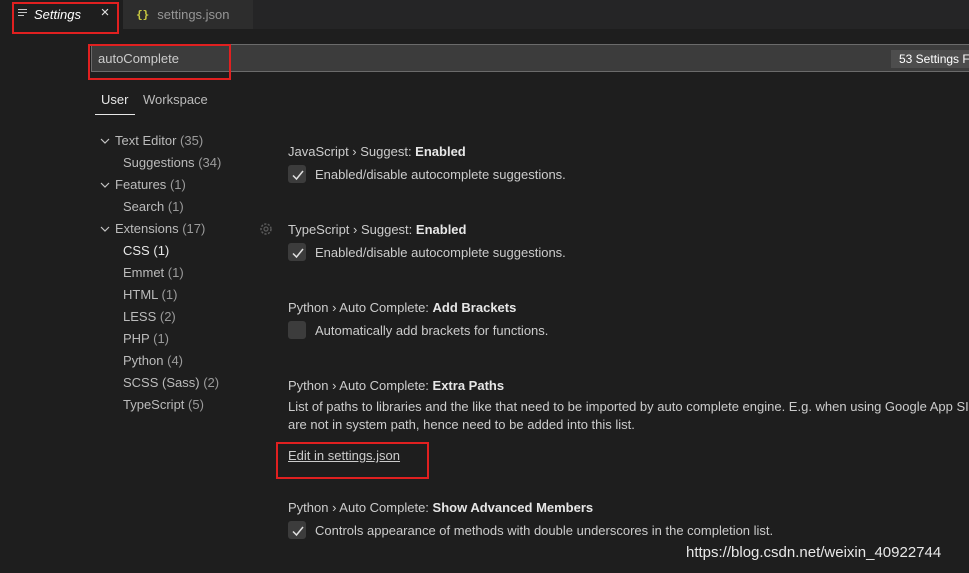 The width and height of the screenshot is (969, 573). I want to click on watermark-text: https://blog.csdn.net/weixin_40922744, so click(814, 552).